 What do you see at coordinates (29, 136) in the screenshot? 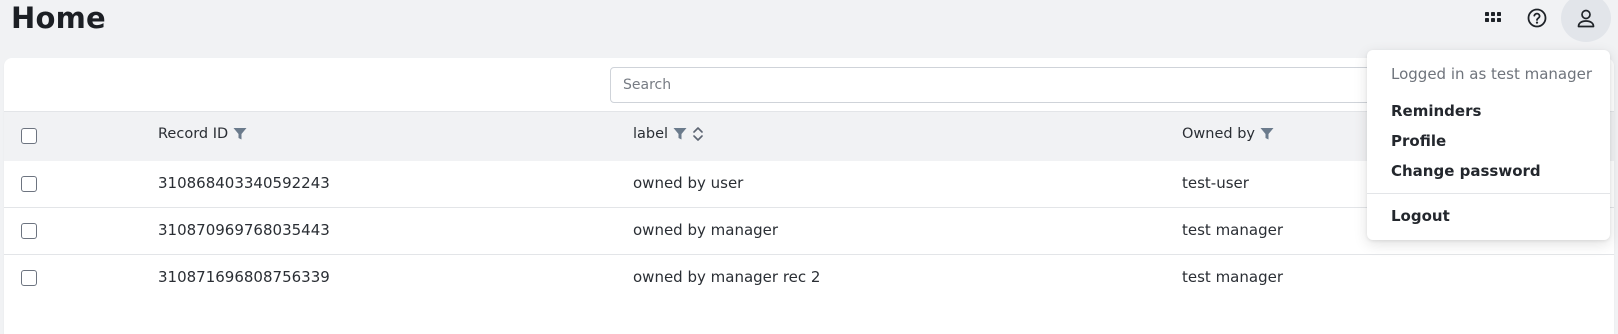
I see `select-all-checkbox` at bounding box center [29, 136].